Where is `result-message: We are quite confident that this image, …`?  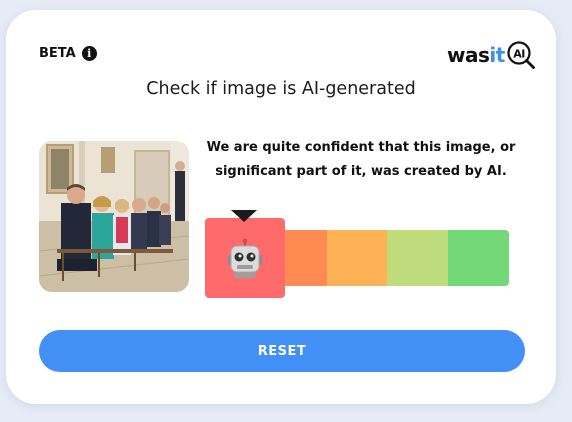 result-message: We are quite confident that this image, … is located at coordinates (361, 160).